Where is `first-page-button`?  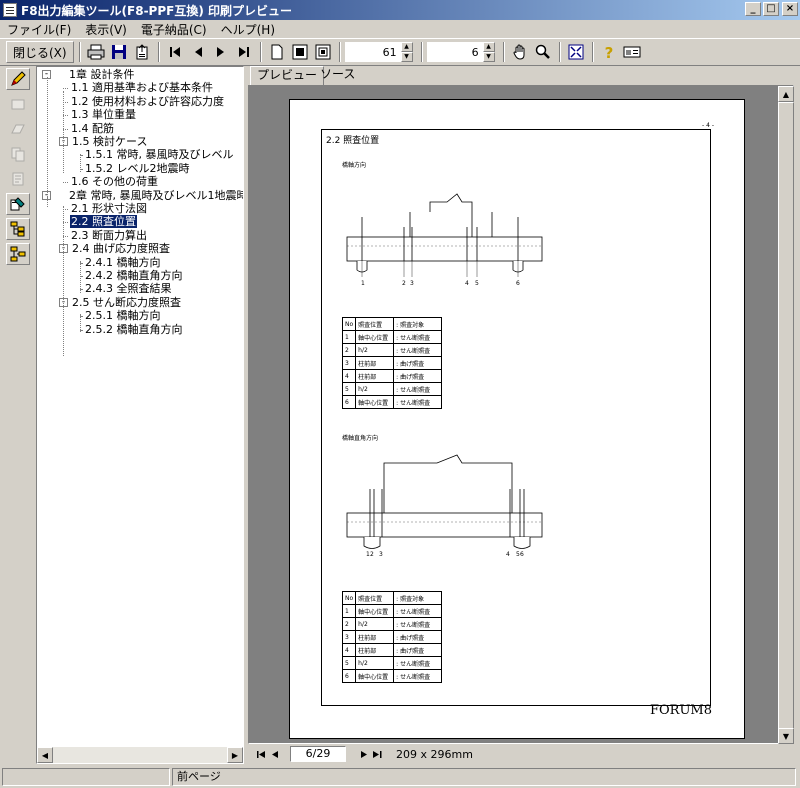
first-page-button is located at coordinates (175, 52).